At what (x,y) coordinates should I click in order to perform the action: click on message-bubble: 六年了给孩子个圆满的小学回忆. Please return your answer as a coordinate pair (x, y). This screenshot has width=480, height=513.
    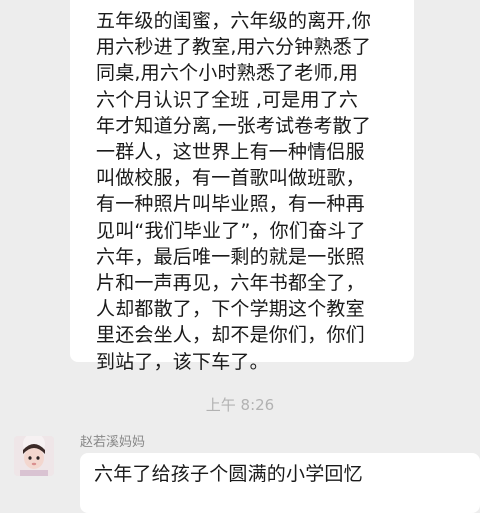
    Looking at the image, I should click on (280, 483).